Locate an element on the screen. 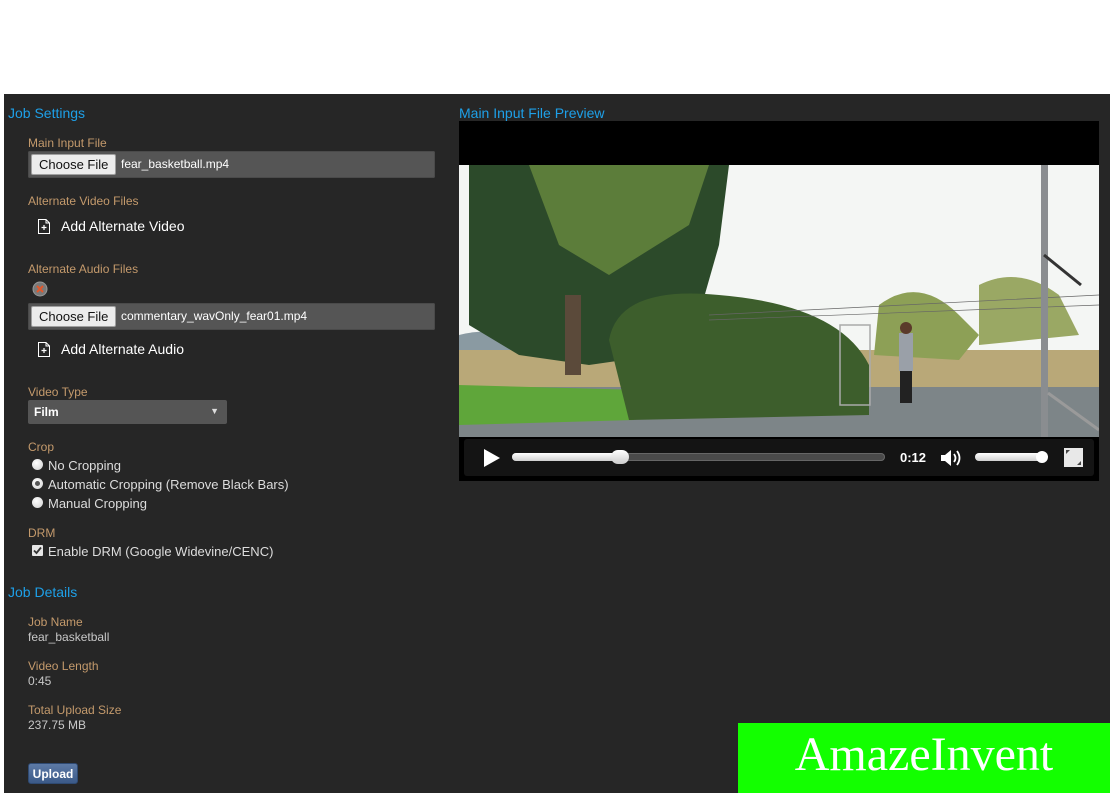 Image resolution: width=1110 pixels, height=793 pixels. remove-audio-icon is located at coordinates (40, 289).